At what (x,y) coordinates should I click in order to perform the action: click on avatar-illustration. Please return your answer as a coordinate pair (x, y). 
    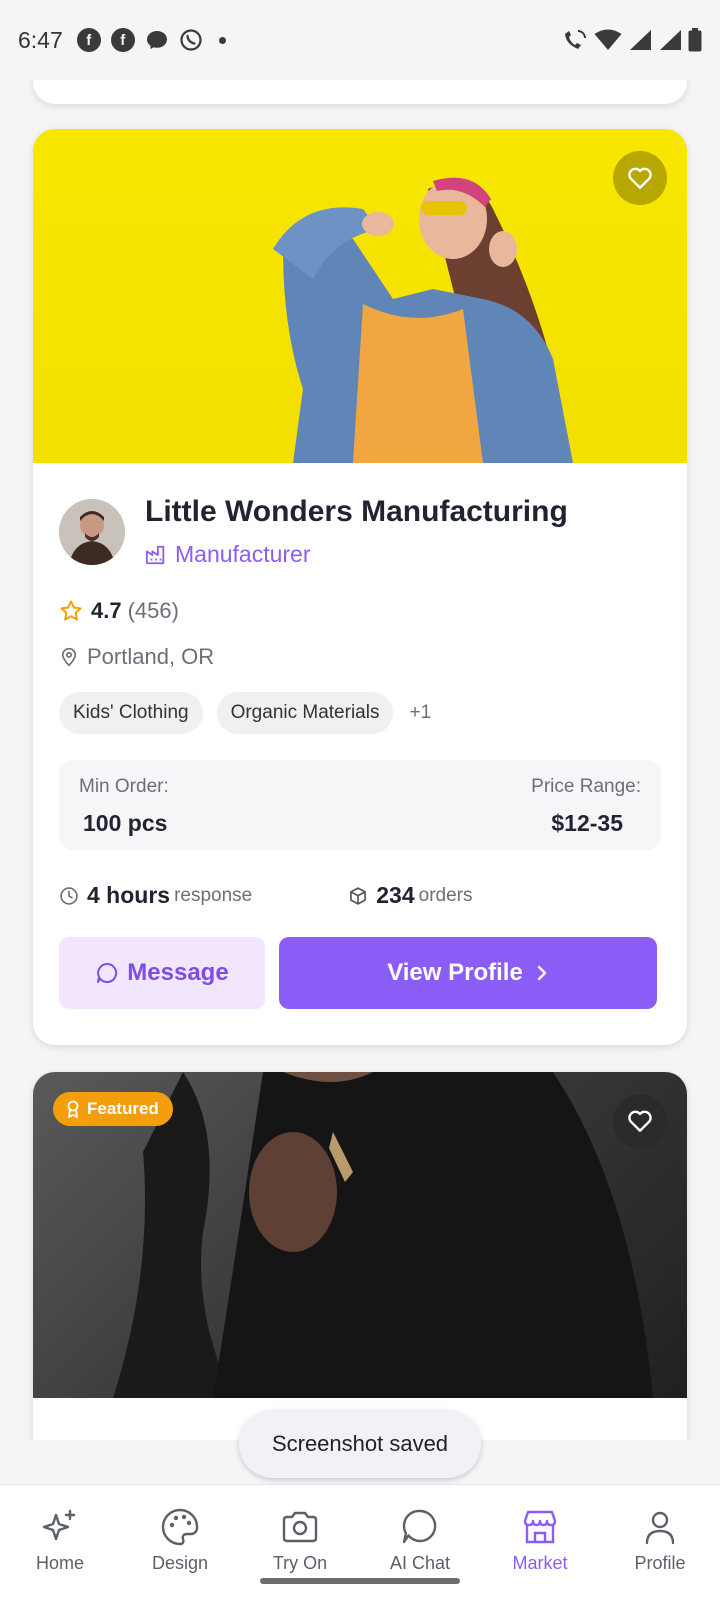
    Looking at the image, I should click on (92, 531).